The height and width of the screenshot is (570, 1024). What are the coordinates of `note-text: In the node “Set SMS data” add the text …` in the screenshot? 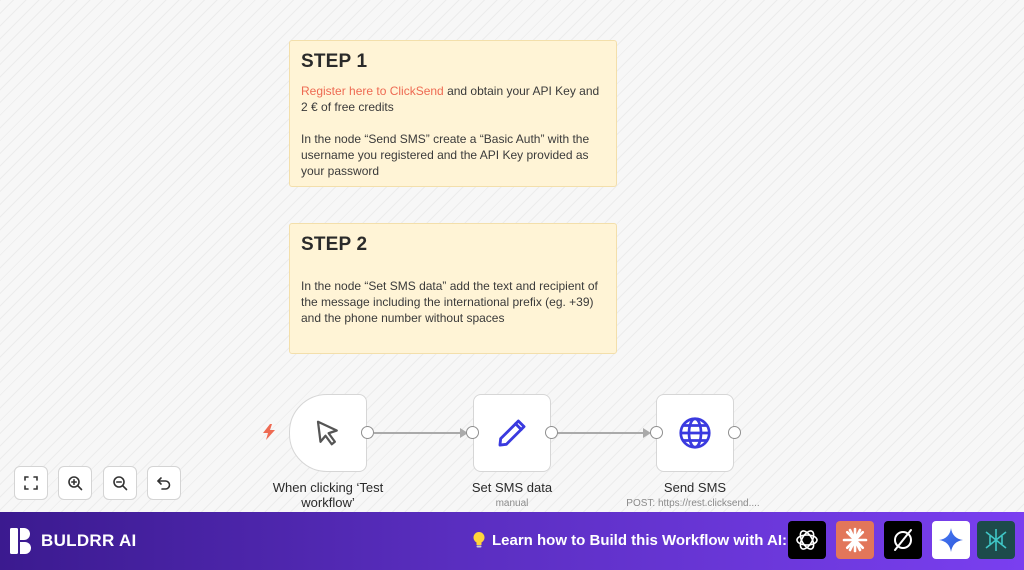 It's located at (449, 302).